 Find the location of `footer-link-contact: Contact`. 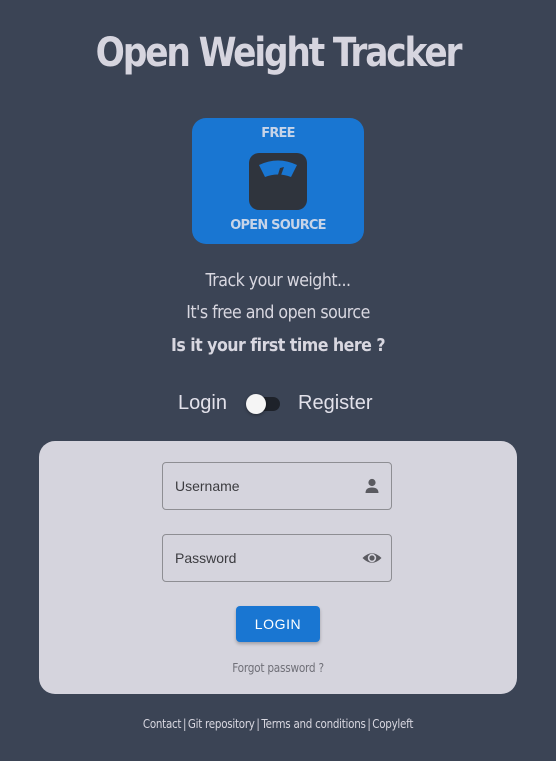

footer-link-contact: Contact is located at coordinates (162, 724).